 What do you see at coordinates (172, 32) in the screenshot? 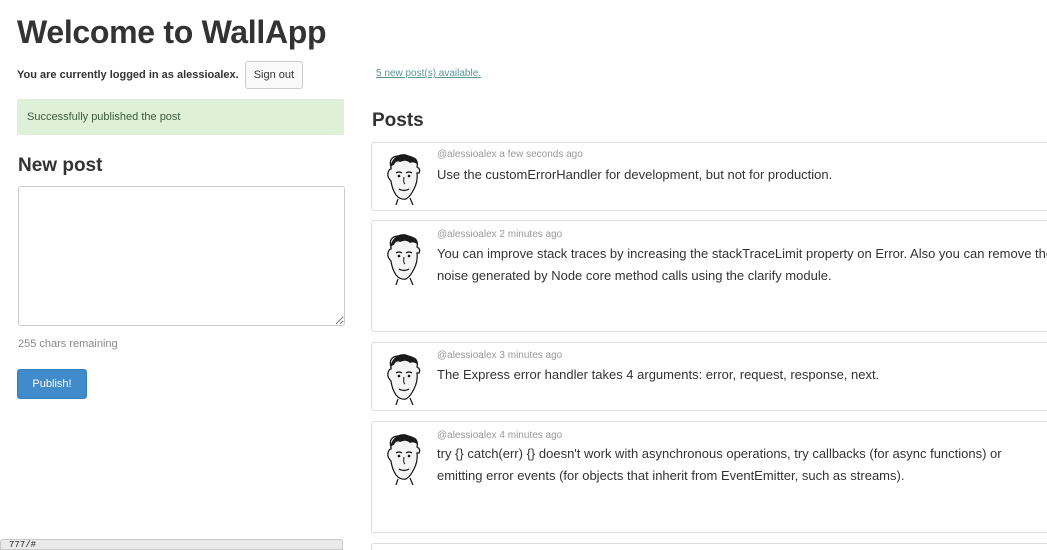
I see `page-title: Welcome to WallApp` at bounding box center [172, 32].